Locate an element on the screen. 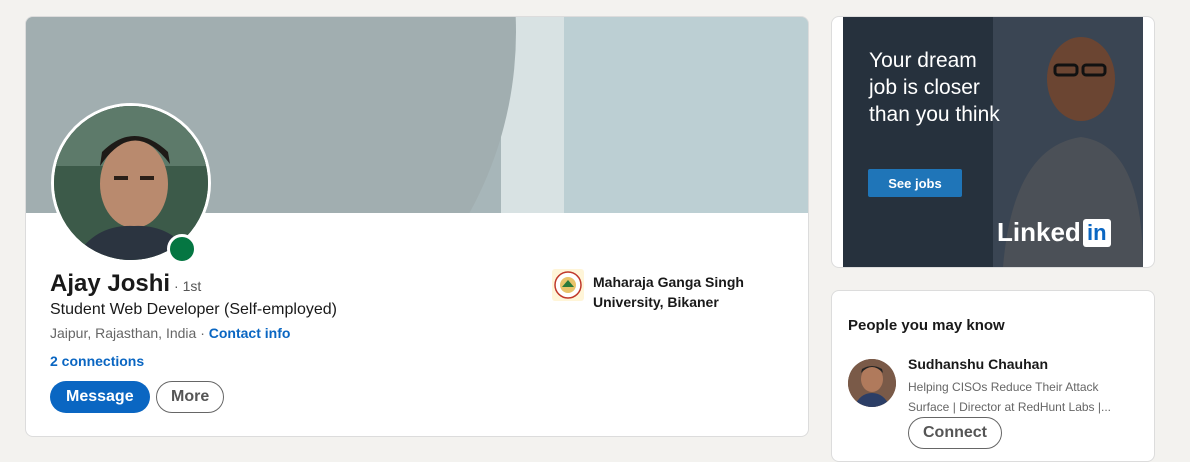 This screenshot has width=1190, height=462. online-status-indicator is located at coordinates (182, 249).